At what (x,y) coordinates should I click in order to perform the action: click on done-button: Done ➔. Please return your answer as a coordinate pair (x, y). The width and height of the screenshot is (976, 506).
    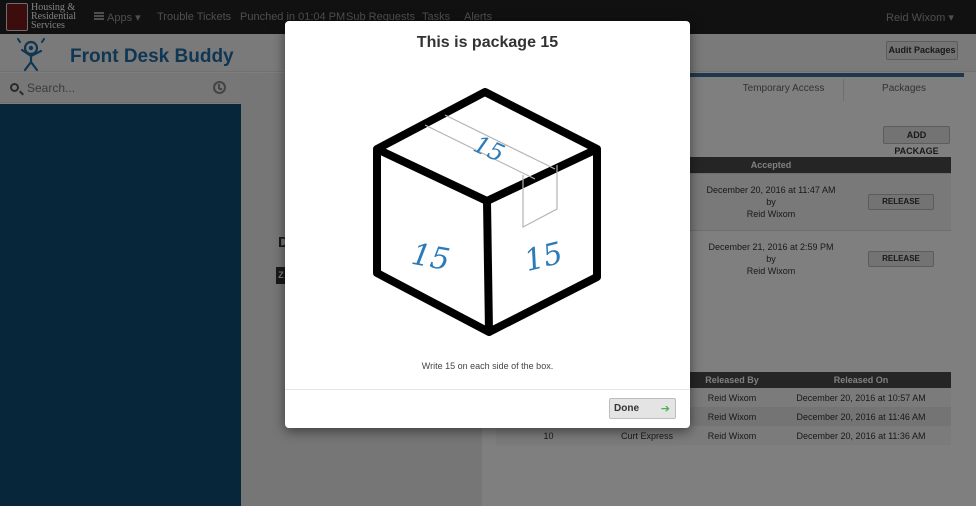
    Looking at the image, I should click on (642, 408).